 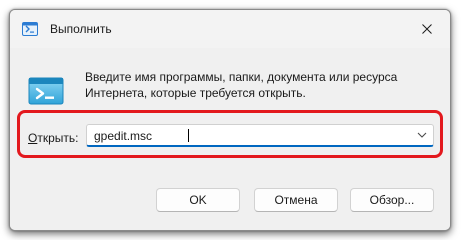 What do you see at coordinates (123, 136) in the screenshot?
I see `open-input: gpedit.msc` at bounding box center [123, 136].